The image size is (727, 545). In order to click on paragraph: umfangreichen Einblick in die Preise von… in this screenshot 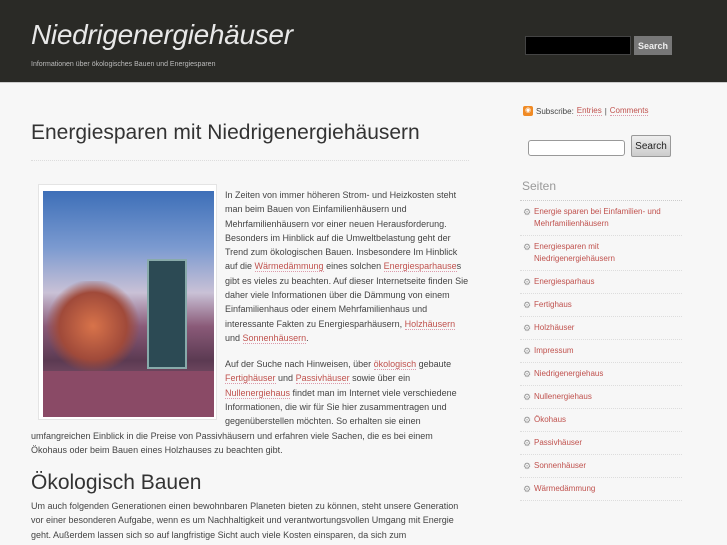, I will do `click(251, 443)`.